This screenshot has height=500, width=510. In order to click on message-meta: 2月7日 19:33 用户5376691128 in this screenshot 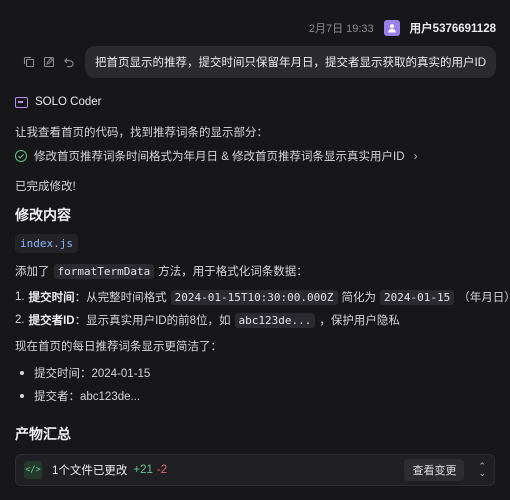, I will do `click(402, 28)`.